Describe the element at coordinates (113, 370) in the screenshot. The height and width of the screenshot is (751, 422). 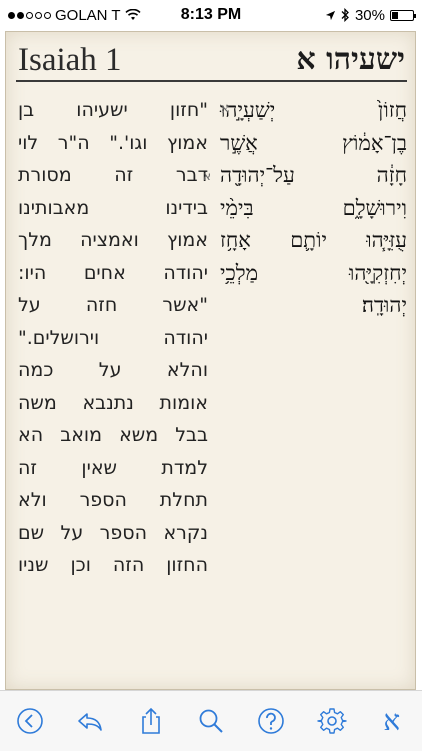
I see `commentary-line: והלא על כמה` at that location.